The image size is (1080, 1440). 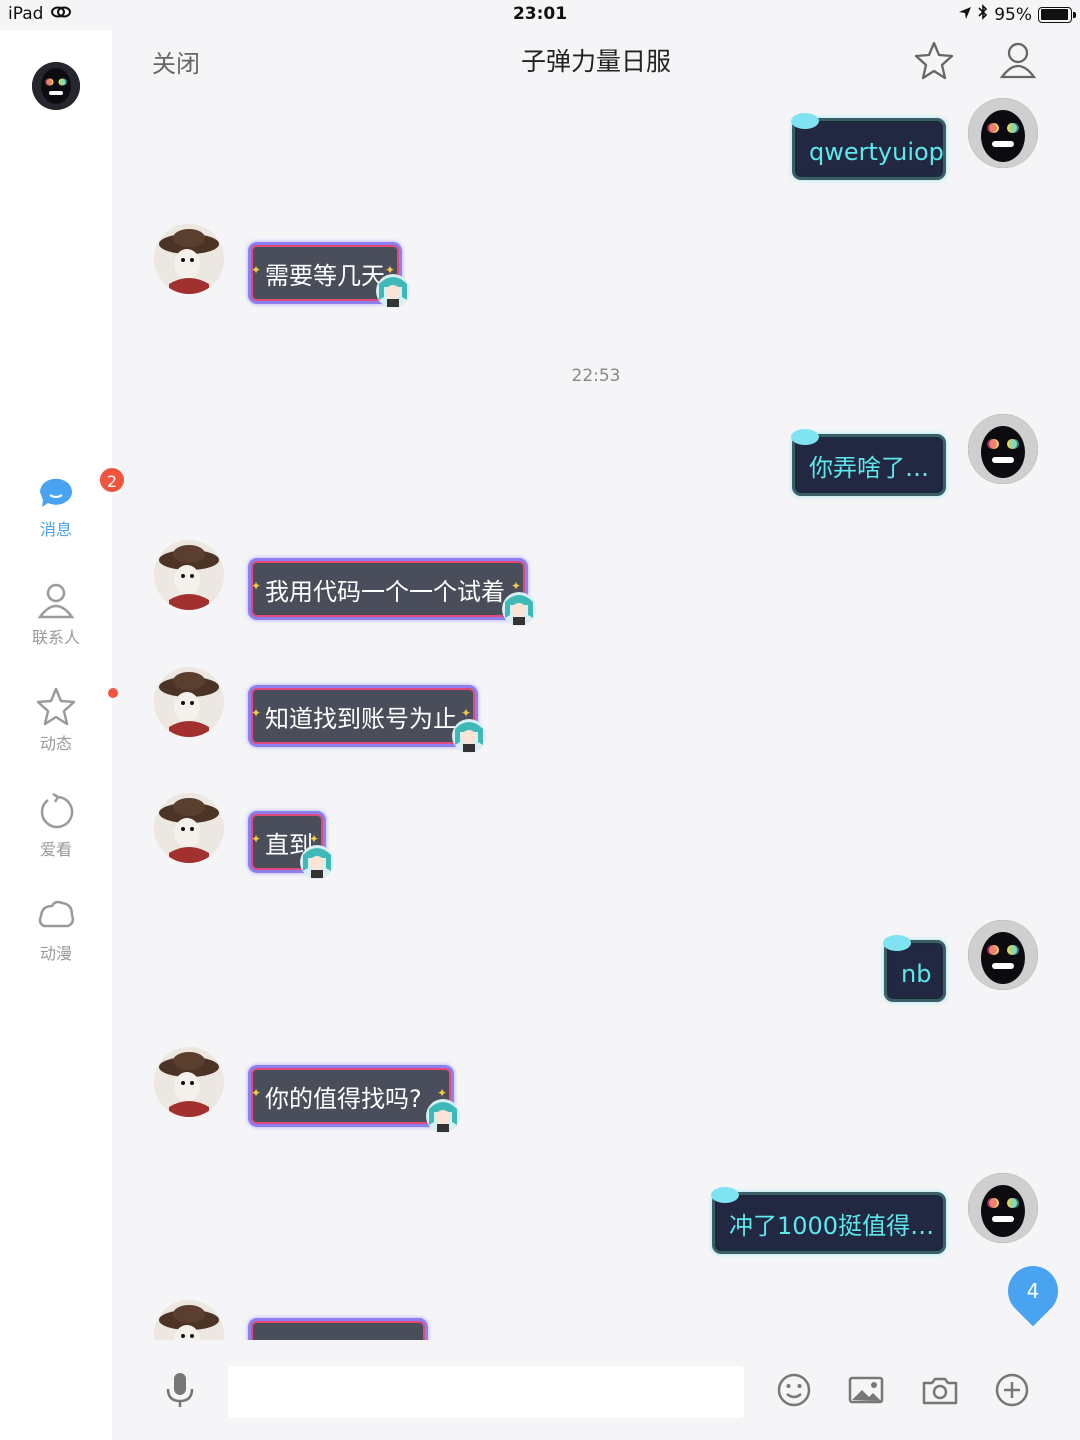 I want to click on sidebar-item-feed: 动态, so click(x=59, y=720).